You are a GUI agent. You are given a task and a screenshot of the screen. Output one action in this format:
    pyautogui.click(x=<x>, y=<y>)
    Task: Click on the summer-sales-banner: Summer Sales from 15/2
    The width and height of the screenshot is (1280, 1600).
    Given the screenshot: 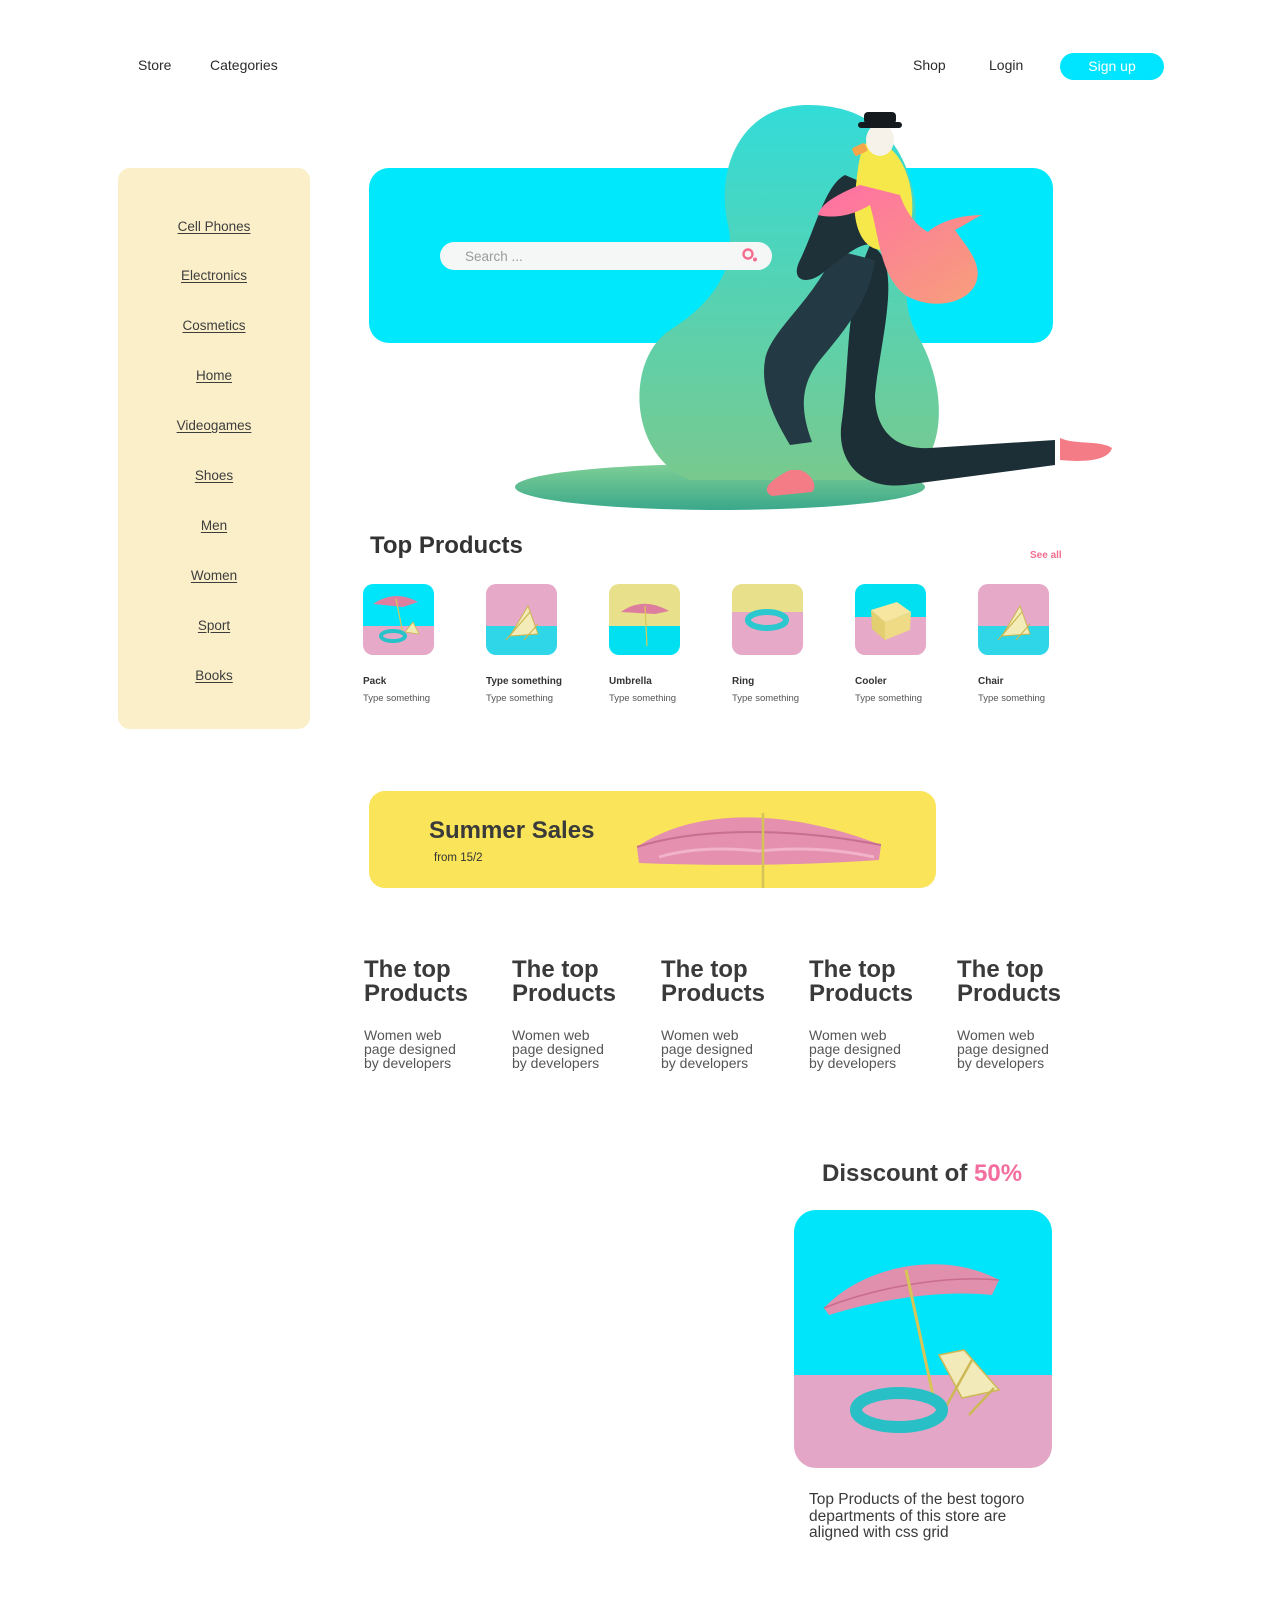 What is the action you would take?
    pyautogui.click(x=652, y=839)
    